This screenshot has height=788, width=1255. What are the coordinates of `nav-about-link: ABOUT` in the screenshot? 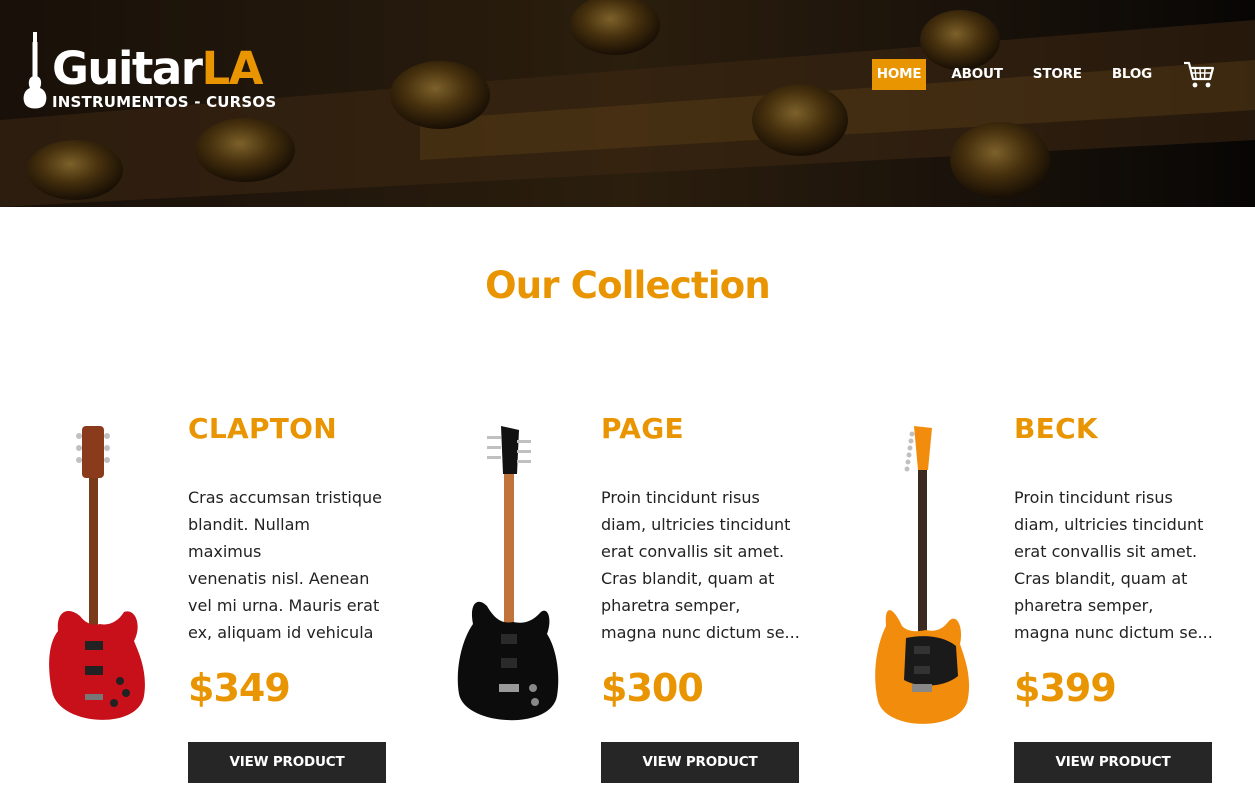 It's located at (976, 74).